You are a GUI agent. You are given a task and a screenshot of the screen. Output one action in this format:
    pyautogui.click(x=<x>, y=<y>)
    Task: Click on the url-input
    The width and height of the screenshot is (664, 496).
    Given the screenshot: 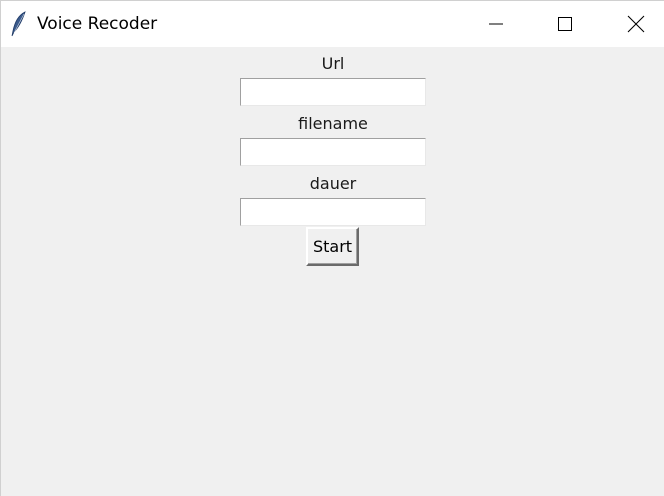 What is the action you would take?
    pyautogui.click(x=333, y=92)
    